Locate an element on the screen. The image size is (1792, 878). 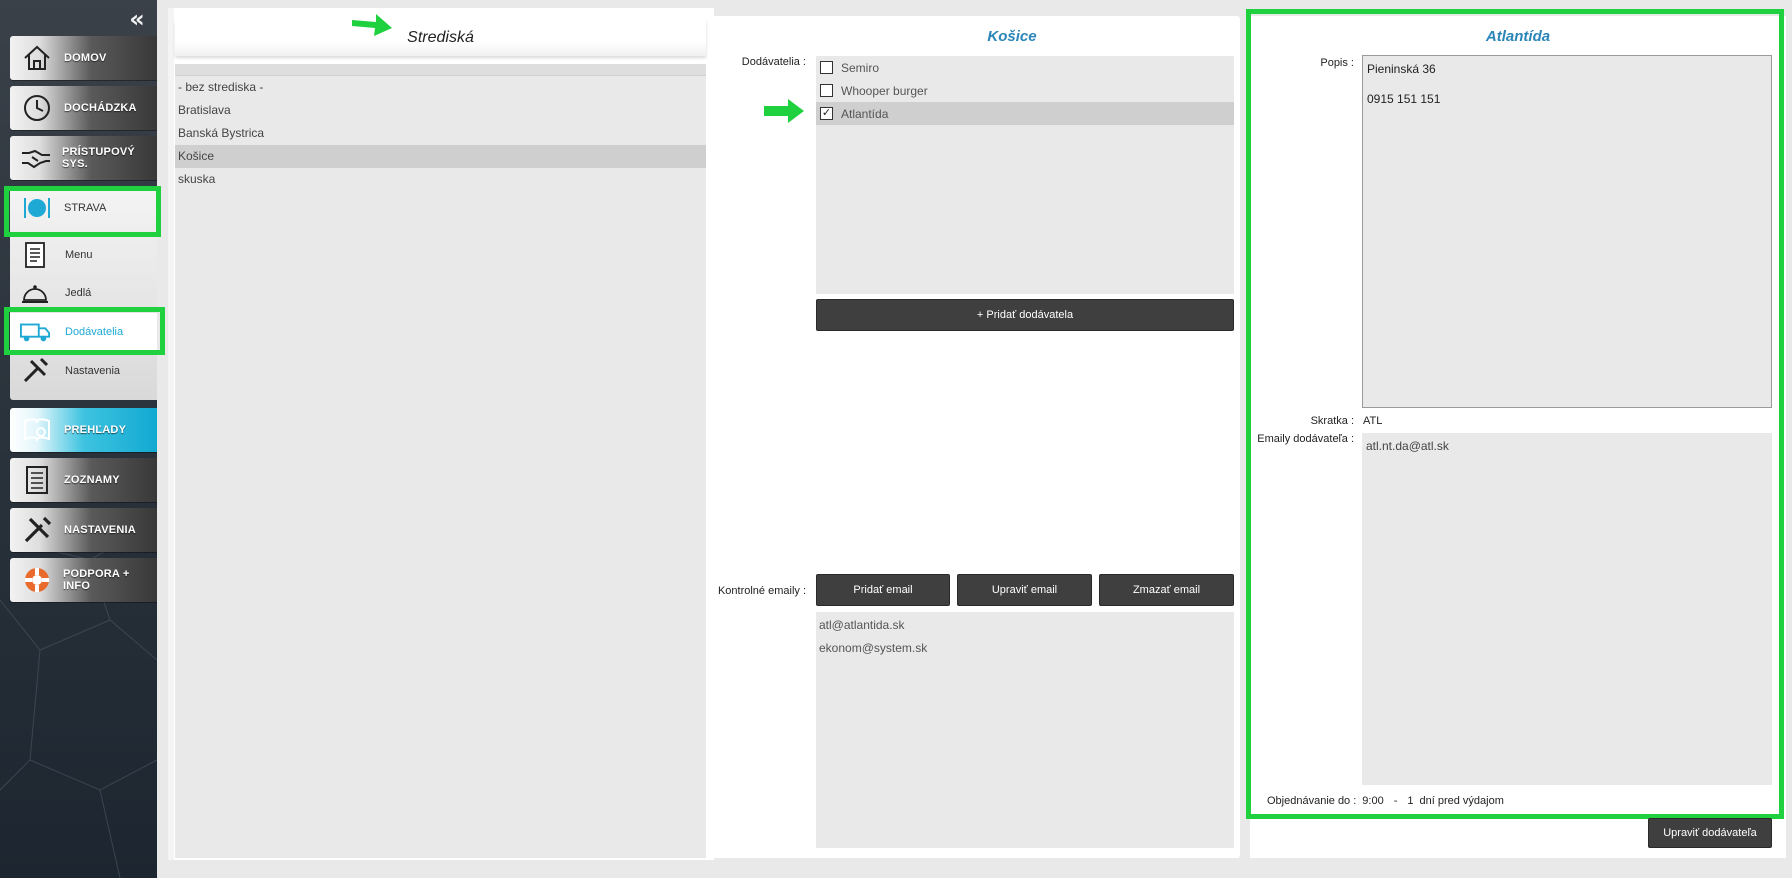
nav-label: NASTAVENIA is located at coordinates (100, 530).